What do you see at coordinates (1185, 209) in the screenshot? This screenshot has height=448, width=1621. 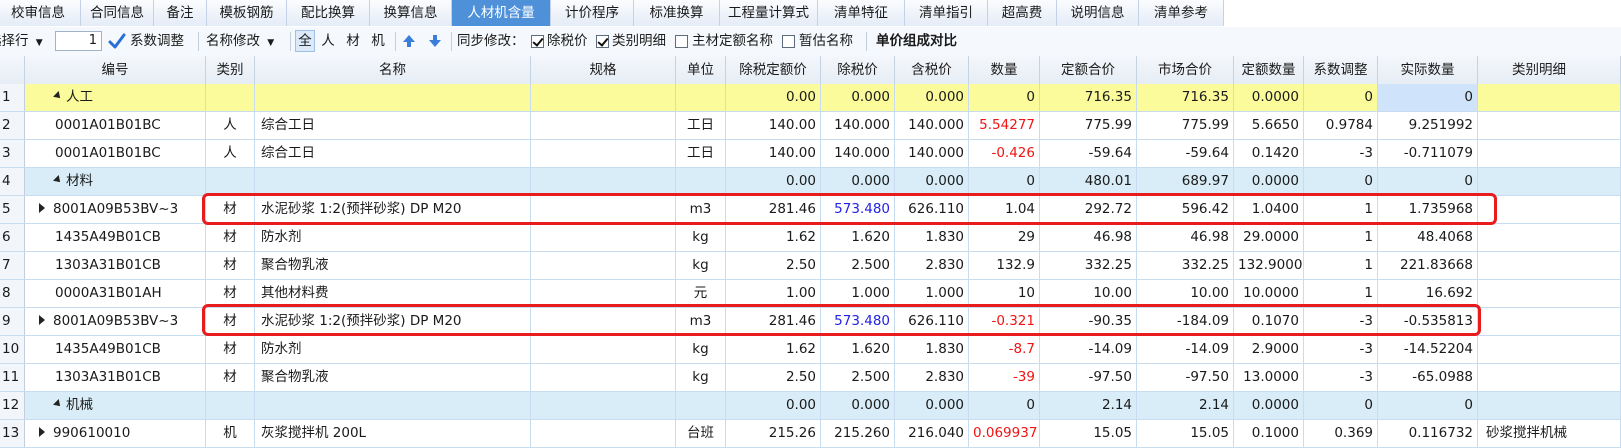 I see `cell-market-total: 596.42` at bounding box center [1185, 209].